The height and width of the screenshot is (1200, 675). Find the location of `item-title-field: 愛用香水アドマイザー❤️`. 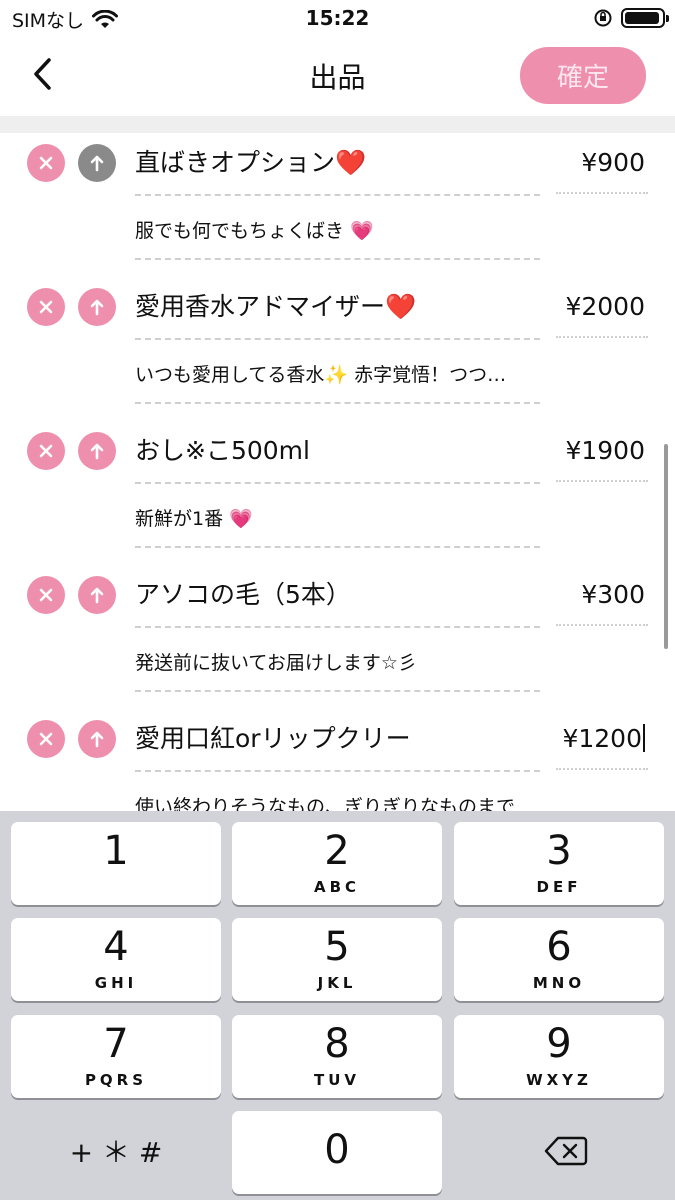

item-title-field: 愛用香水アドマイザー❤️ is located at coordinates (335, 307).